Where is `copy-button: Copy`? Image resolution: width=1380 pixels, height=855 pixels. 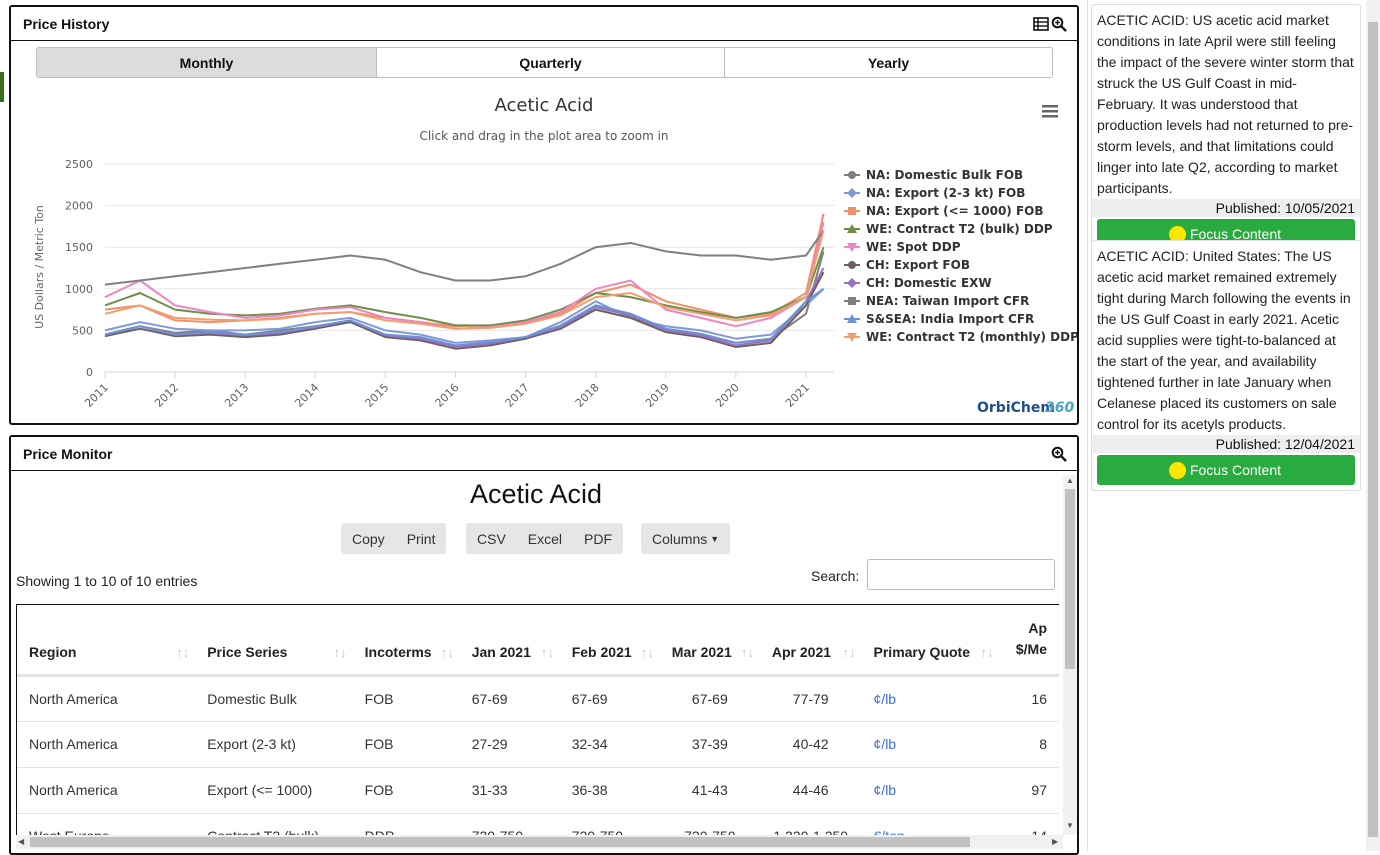
copy-button: Copy is located at coordinates (368, 538).